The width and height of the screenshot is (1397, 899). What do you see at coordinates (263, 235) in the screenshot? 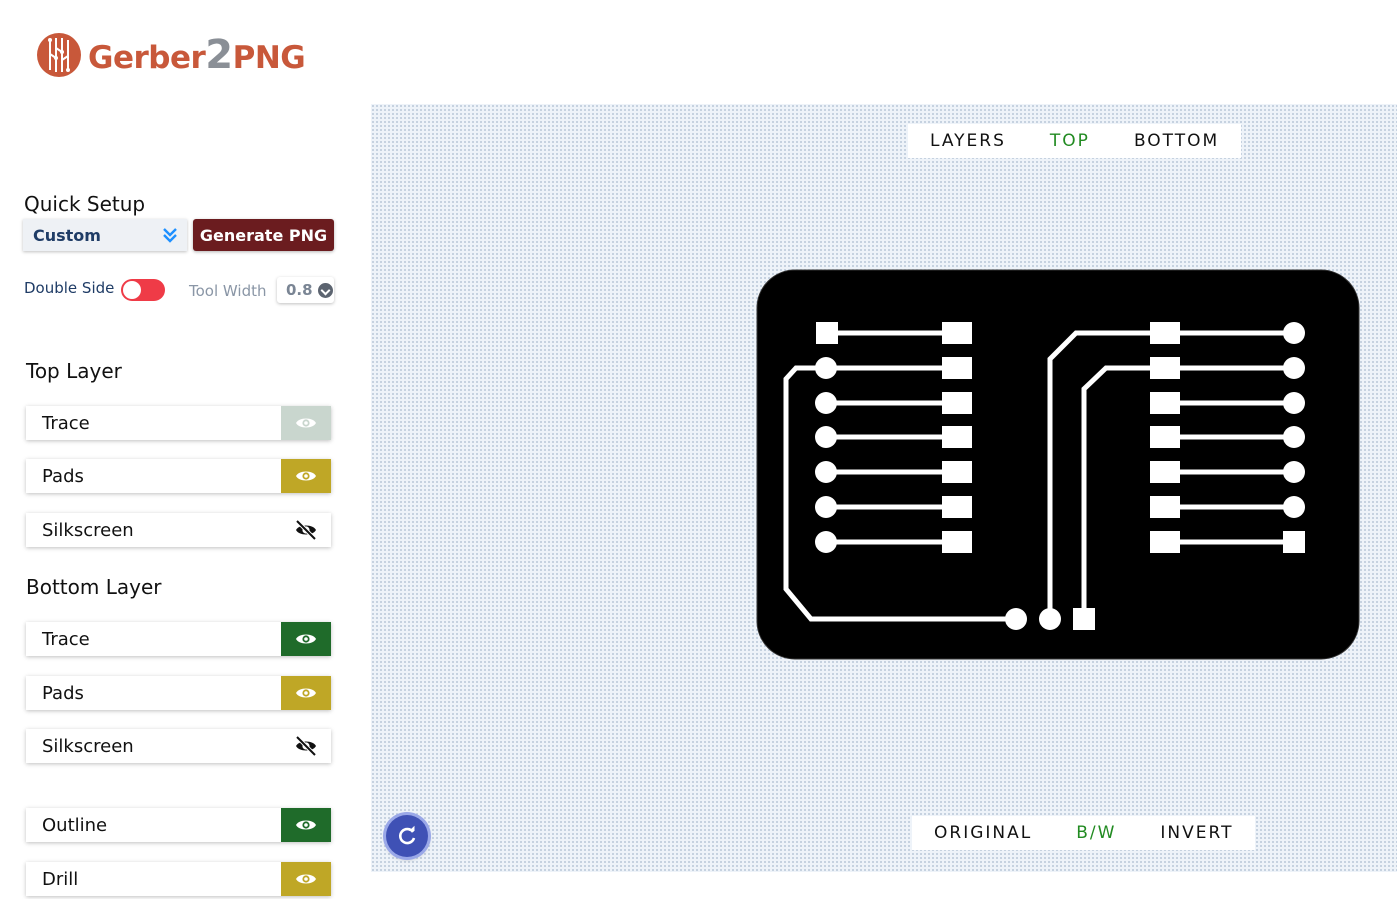
I see `generate-png-button: Generate PNG` at bounding box center [263, 235].